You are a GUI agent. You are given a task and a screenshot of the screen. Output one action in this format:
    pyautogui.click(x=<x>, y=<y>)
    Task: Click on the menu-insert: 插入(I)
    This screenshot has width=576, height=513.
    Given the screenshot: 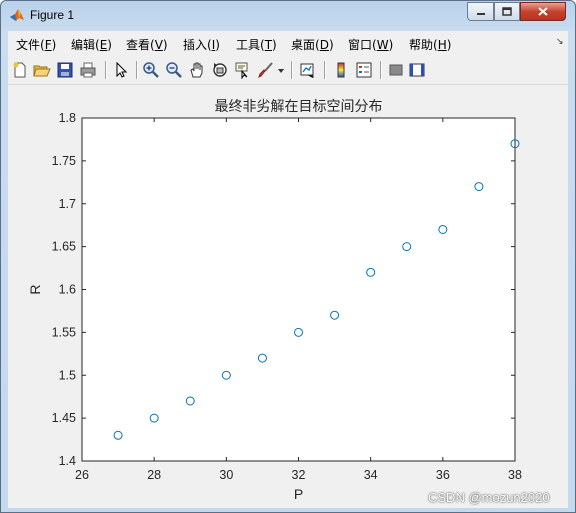 What is the action you would take?
    pyautogui.click(x=201, y=44)
    